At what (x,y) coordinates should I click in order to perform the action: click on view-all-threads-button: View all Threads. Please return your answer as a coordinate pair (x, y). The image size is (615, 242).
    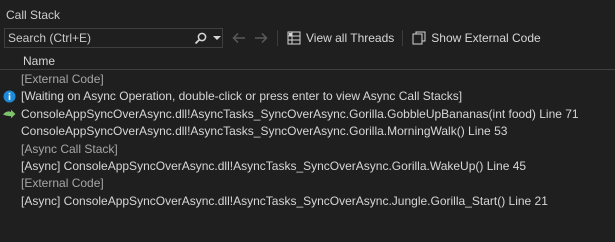
    Looking at the image, I should click on (340, 38).